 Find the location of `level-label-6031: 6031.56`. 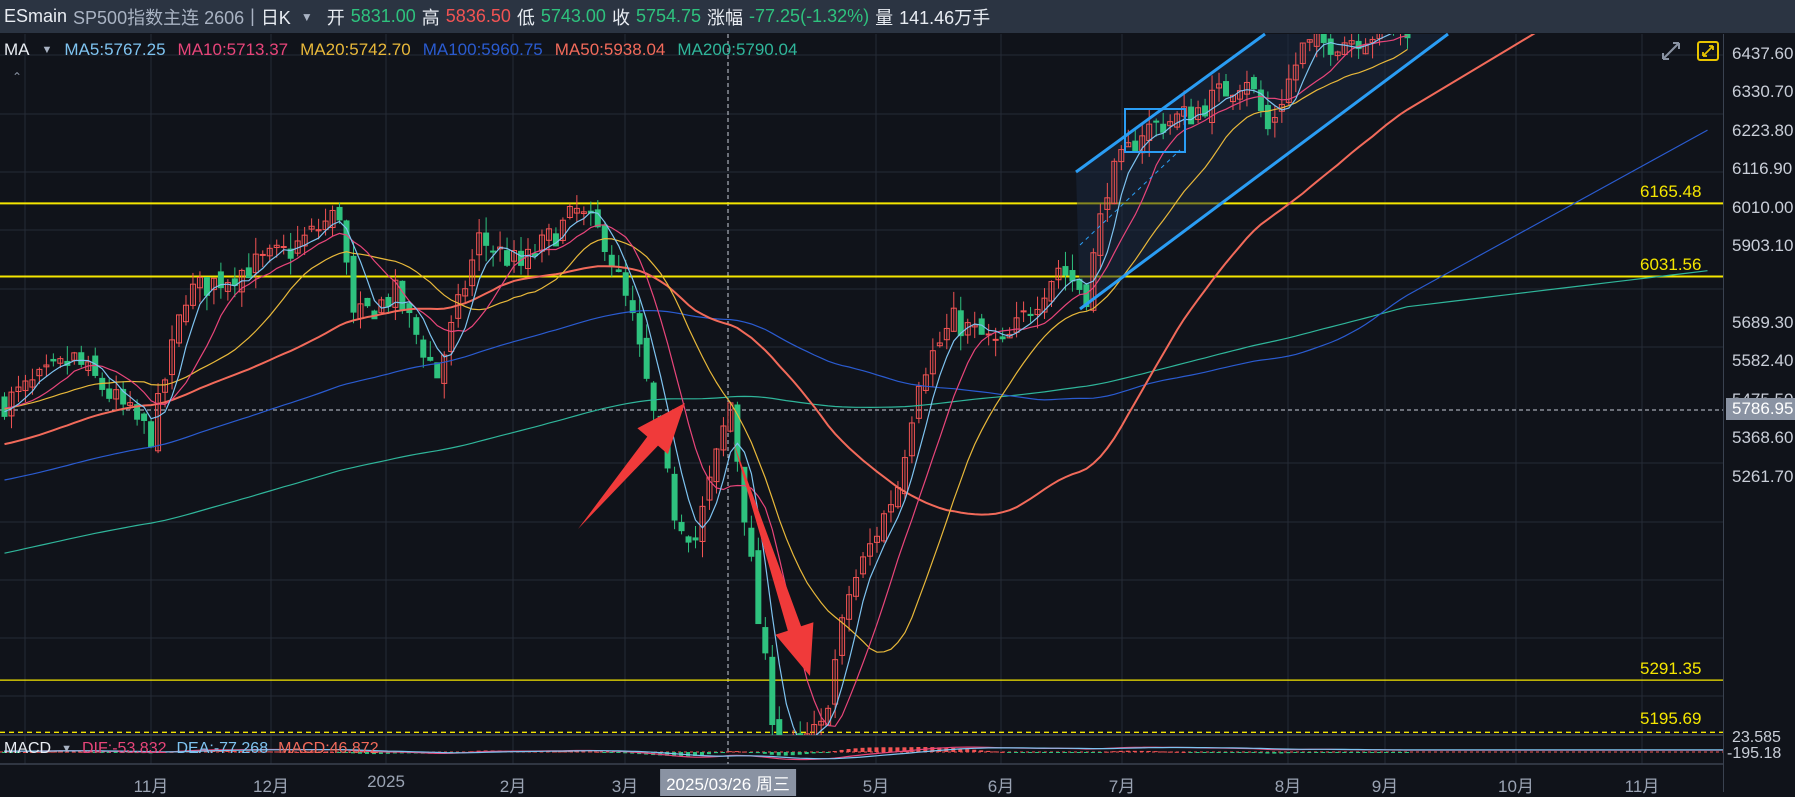

level-label-6031: 6031.56 is located at coordinates (1671, 264).